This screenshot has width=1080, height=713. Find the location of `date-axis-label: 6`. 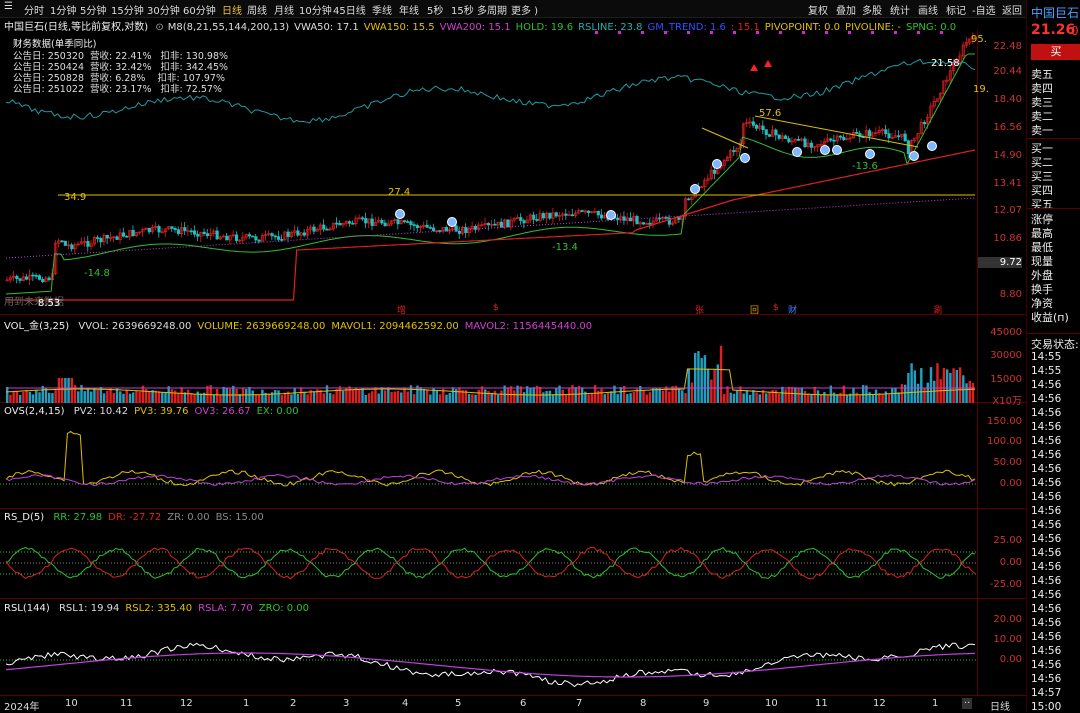

date-axis-label: 6 is located at coordinates (523, 703).